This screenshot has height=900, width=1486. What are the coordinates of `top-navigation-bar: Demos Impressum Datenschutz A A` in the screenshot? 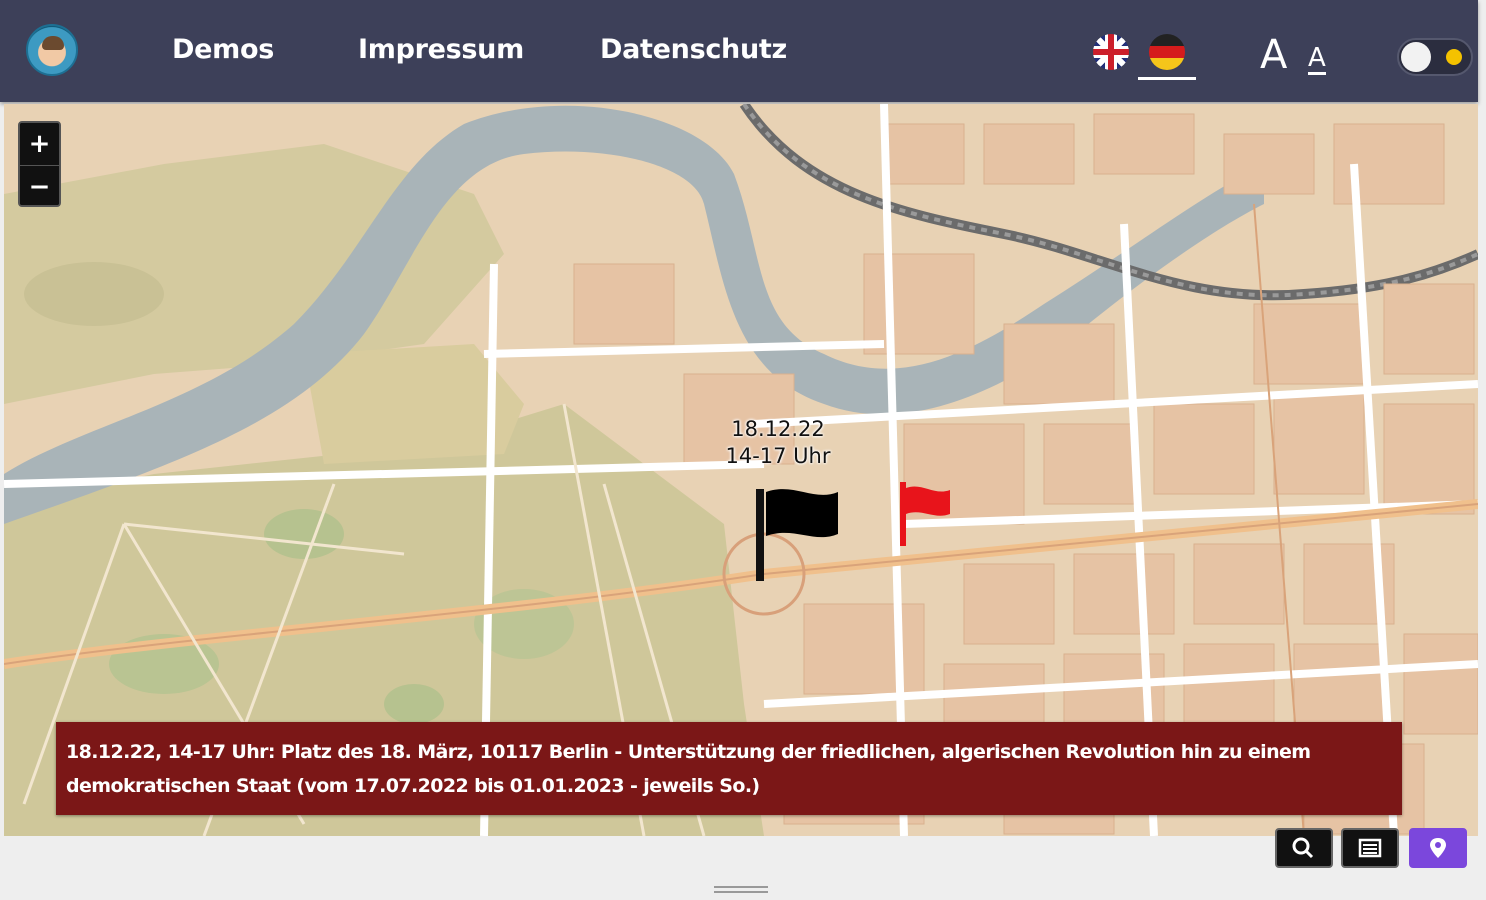 It's located at (739, 51).